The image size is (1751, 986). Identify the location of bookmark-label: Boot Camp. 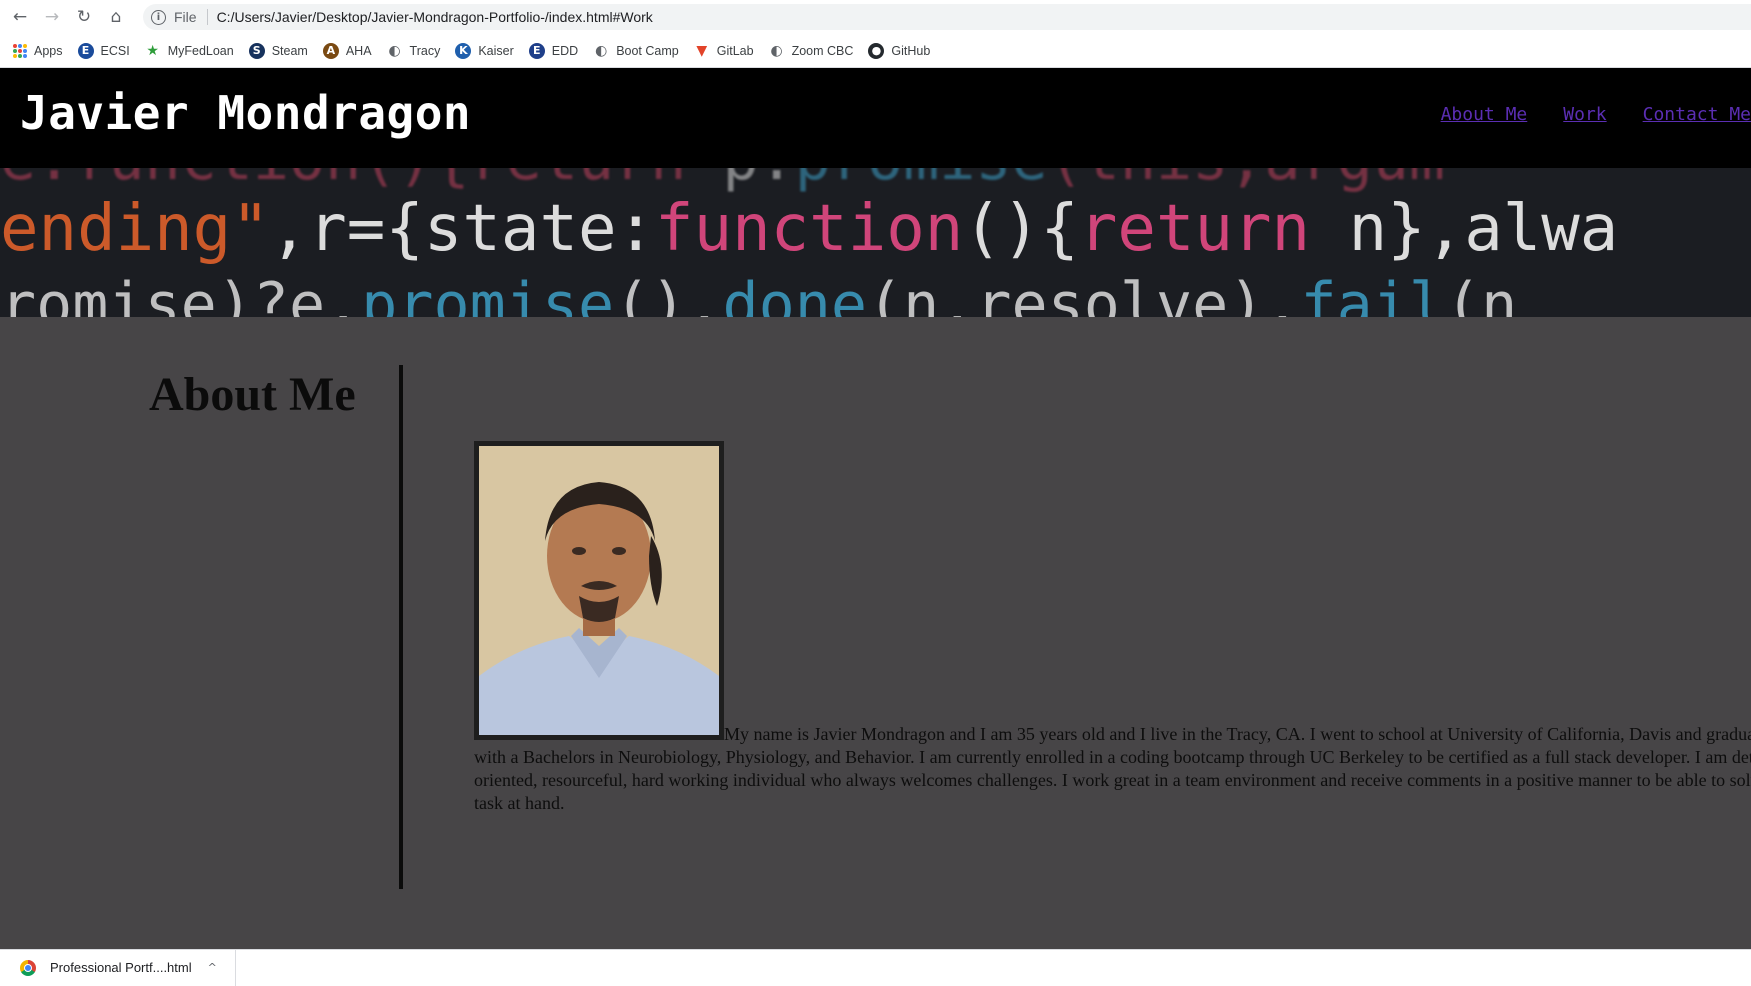
(647, 50).